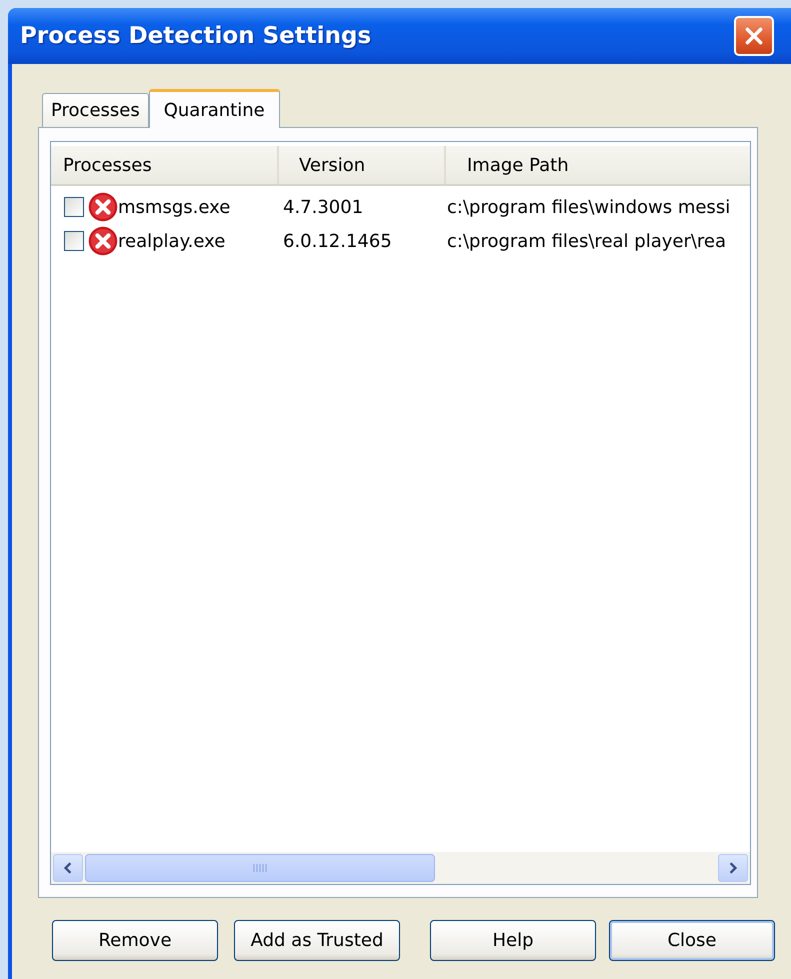 The height and width of the screenshot is (979, 791). What do you see at coordinates (587, 241) in the screenshot?
I see `table-cell-text: c:\program files\real player\rea` at bounding box center [587, 241].